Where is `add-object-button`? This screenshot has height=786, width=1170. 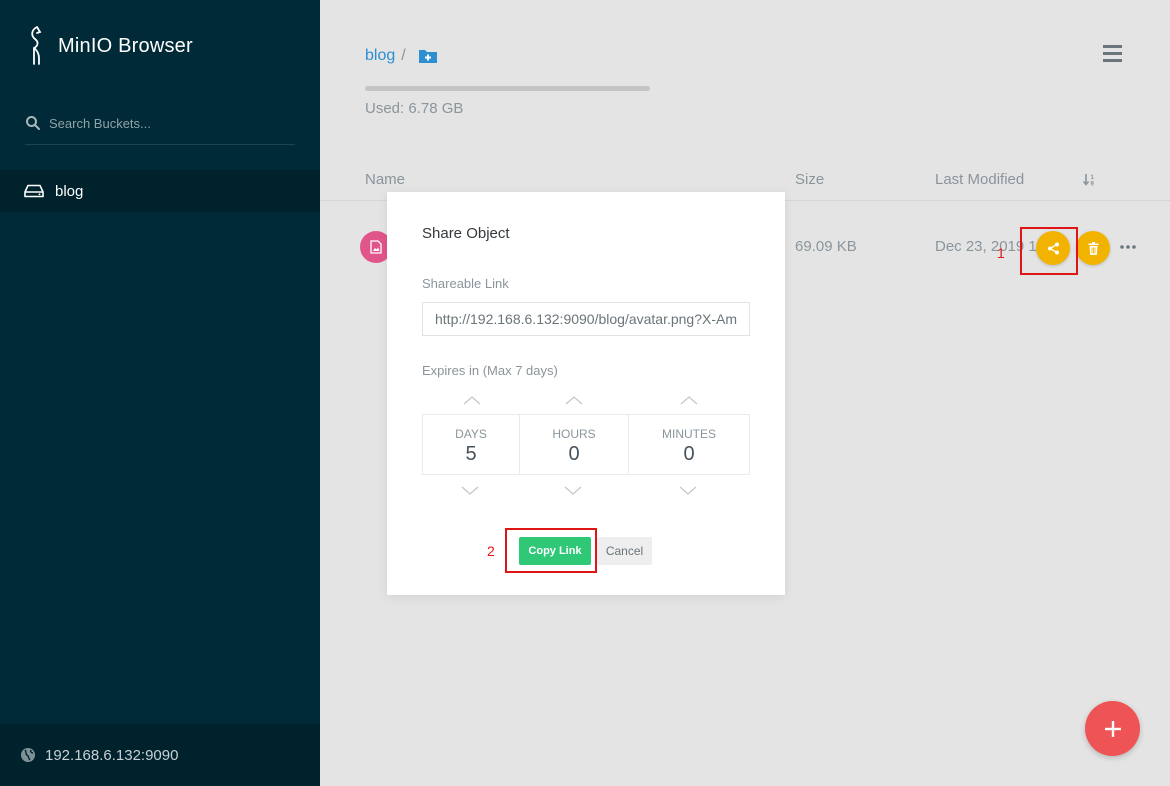
add-object-button is located at coordinates (1112, 728).